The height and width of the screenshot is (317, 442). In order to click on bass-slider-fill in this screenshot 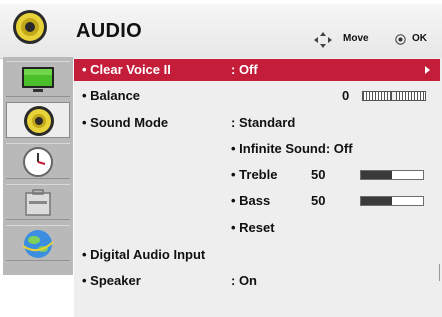, I will do `click(376, 201)`.